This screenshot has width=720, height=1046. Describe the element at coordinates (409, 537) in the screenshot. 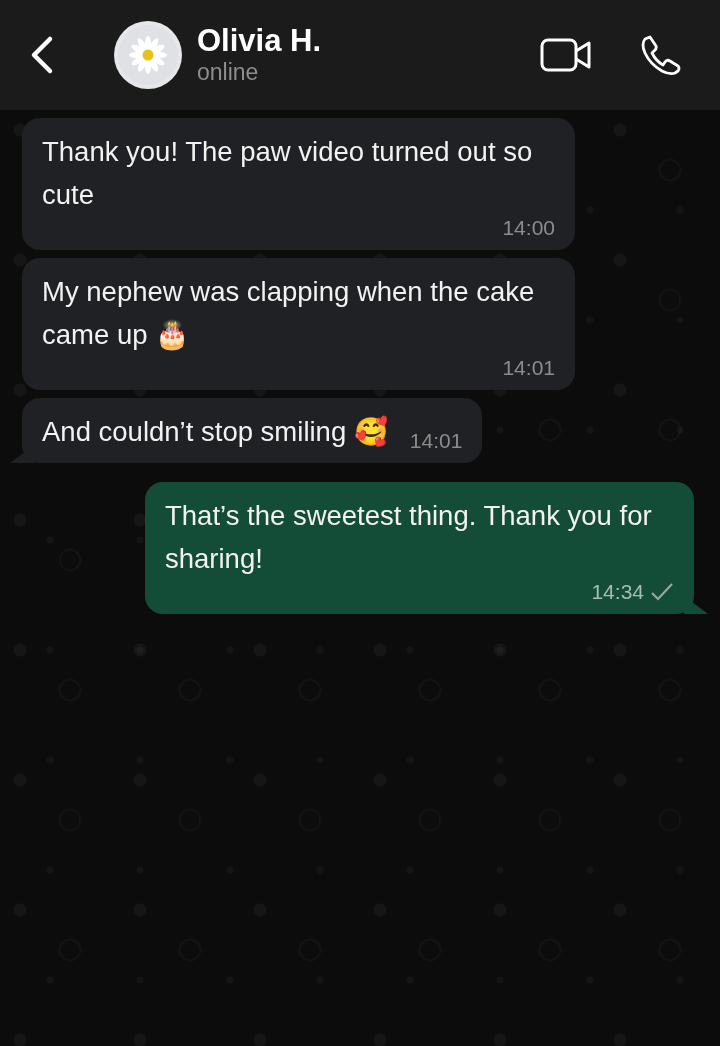

I see `message-text: That’s the sweetest thing. Thank you for sharing!` at that location.